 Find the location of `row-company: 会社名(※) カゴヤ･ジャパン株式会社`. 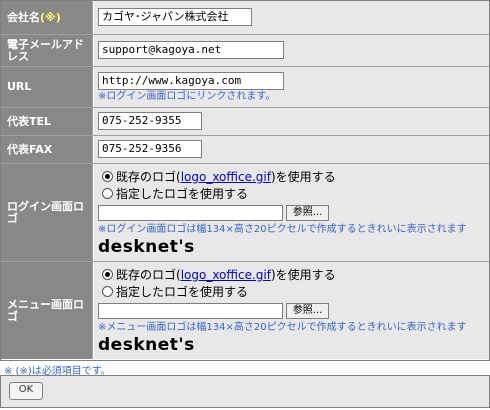

row-company: 会社名(※) カゴヤ･ジャパン株式会社 is located at coordinates (245, 18).